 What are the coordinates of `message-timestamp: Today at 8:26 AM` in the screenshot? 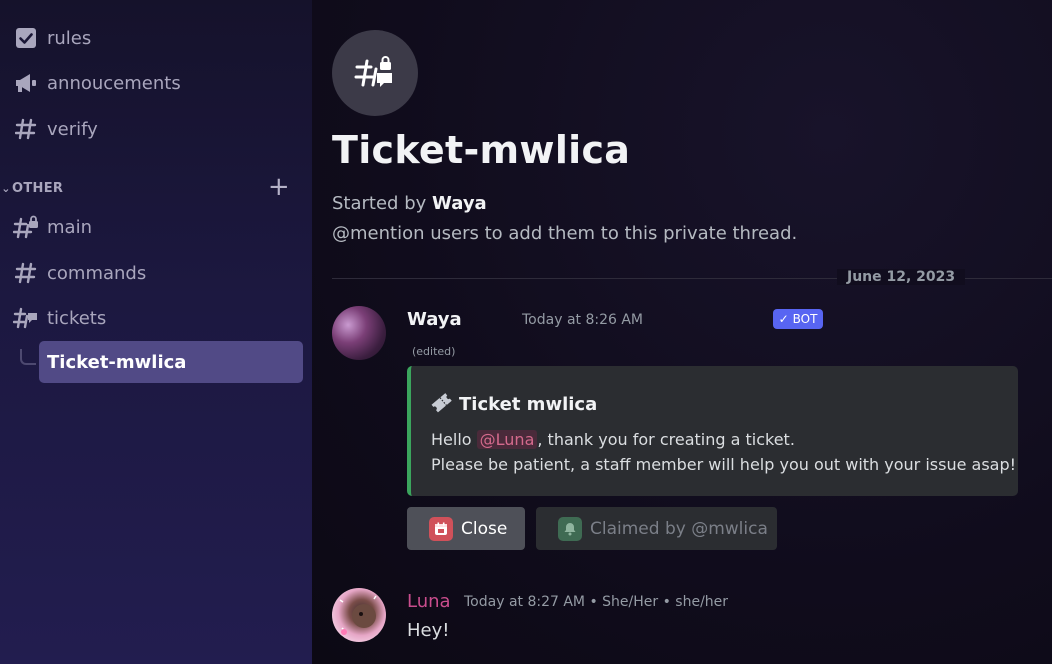 It's located at (582, 320).